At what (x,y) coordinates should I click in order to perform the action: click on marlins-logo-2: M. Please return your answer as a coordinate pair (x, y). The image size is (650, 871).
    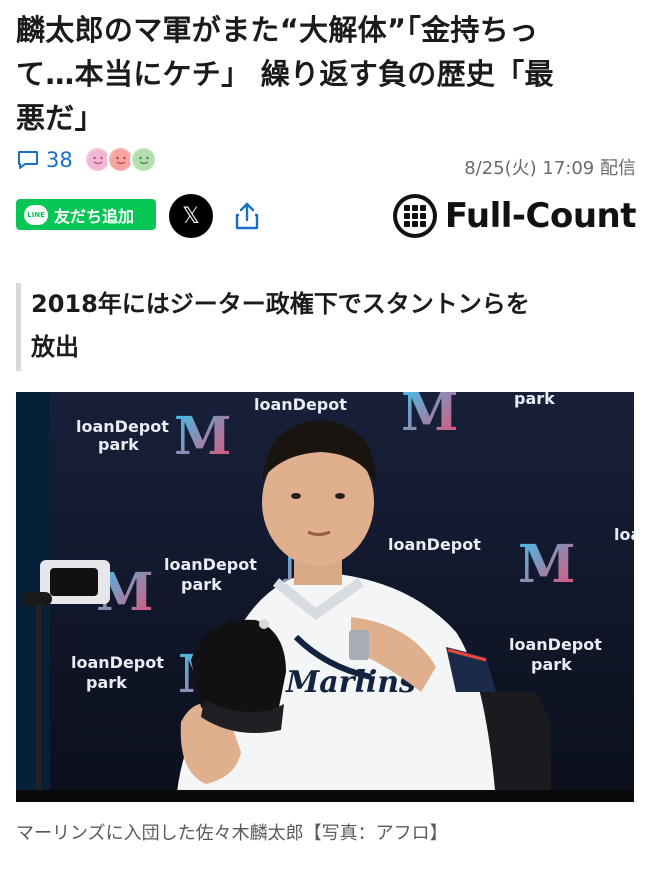
    Looking at the image, I should click on (430, 417).